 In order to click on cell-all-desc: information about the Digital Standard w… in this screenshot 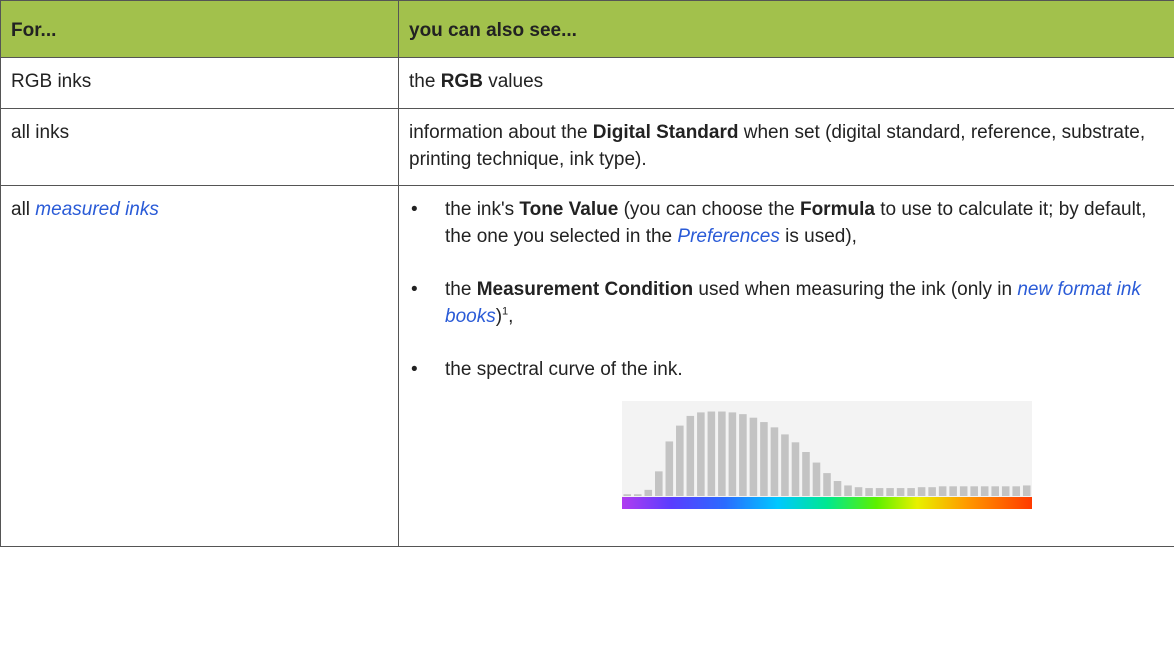, I will do `click(786, 147)`.